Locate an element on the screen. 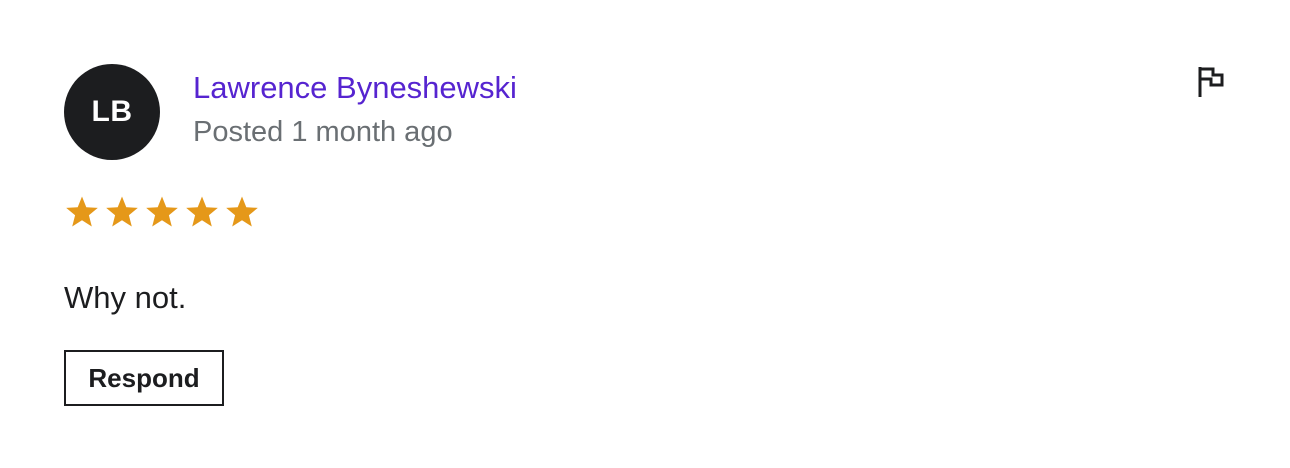 The height and width of the screenshot is (468, 1290). author-name-link: Lawrence Byneshewski is located at coordinates (355, 88).